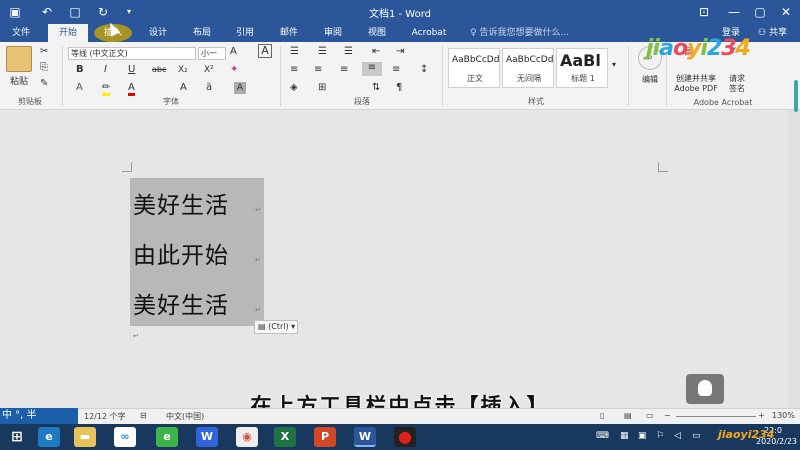 Image resolution: width=800 pixels, height=450 pixels. What do you see at coordinates (105, 416) in the screenshot?
I see `word-count: 12/12 个字` at bounding box center [105, 416].